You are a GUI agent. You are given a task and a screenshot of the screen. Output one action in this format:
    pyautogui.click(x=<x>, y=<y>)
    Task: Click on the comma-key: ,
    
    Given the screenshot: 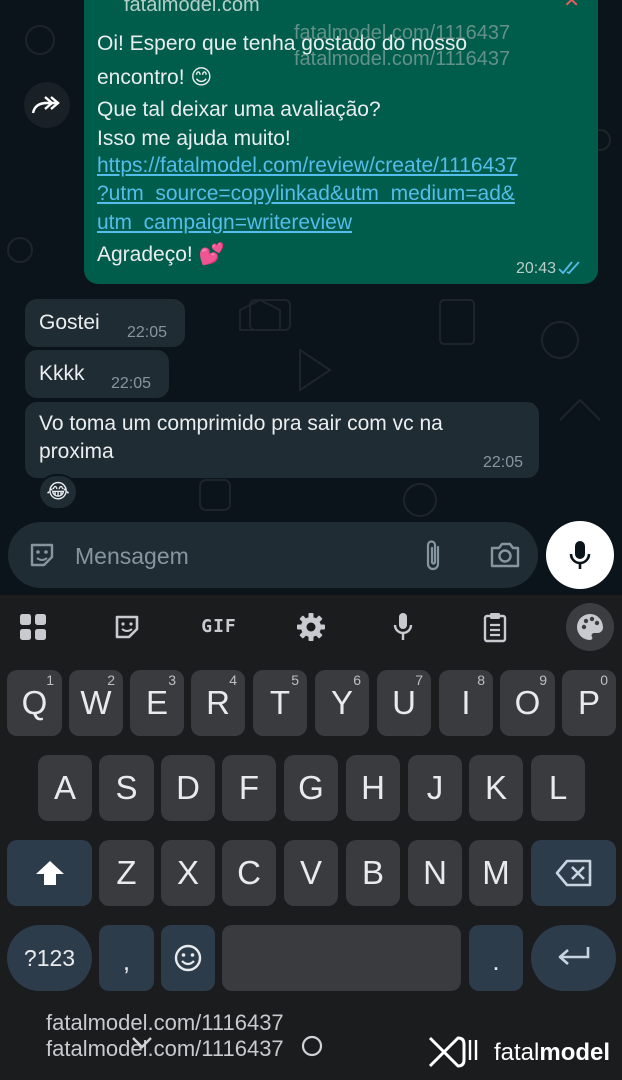 What is the action you would take?
    pyautogui.click(x=126, y=958)
    